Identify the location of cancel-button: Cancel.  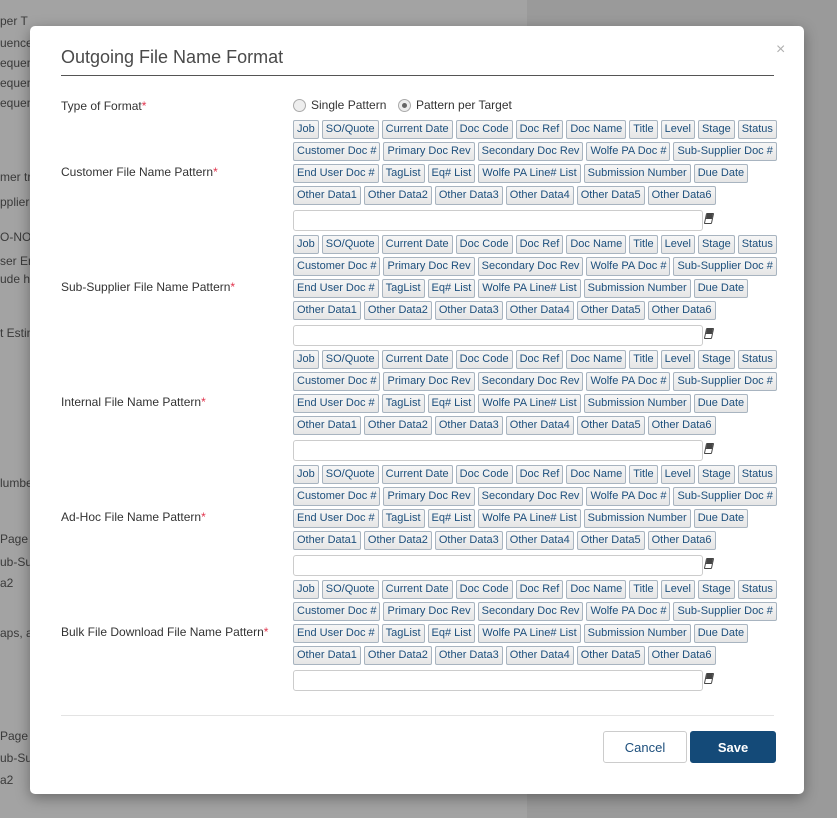
(645, 747).